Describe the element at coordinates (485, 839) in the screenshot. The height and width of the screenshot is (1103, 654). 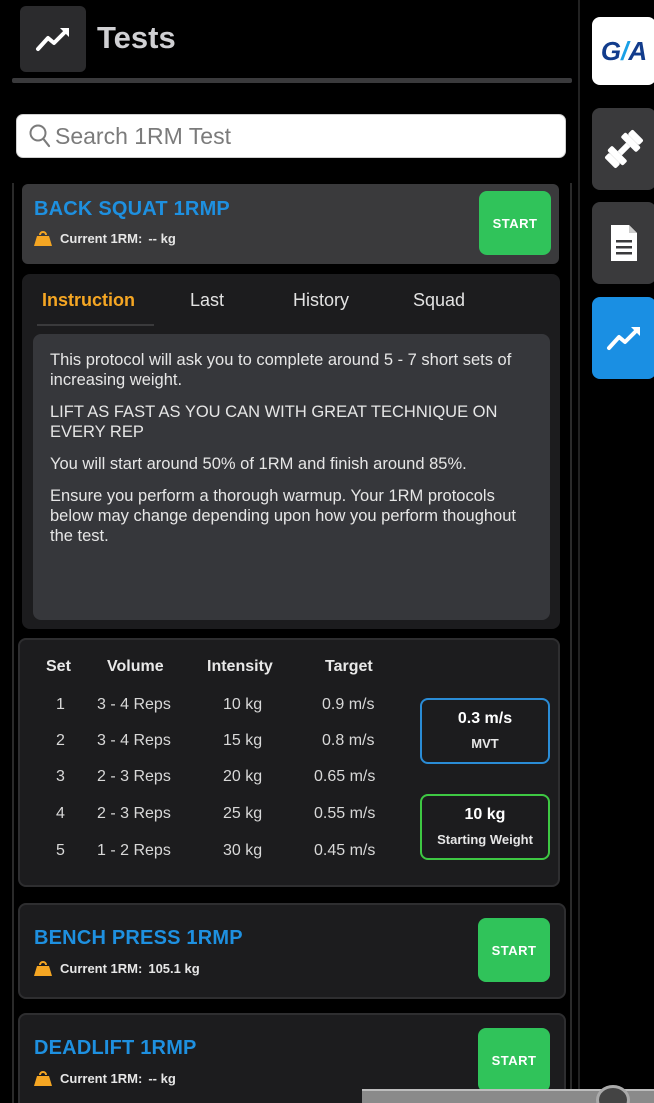
I see `starting-weight-caption: Starting Weight` at that location.